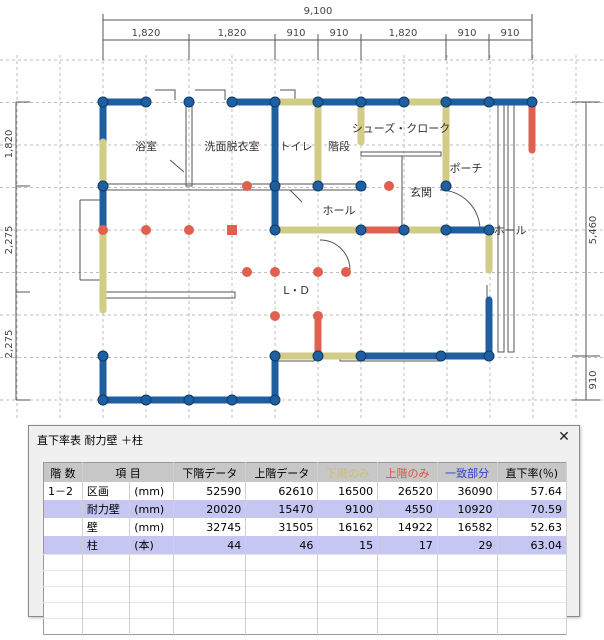  What do you see at coordinates (348, 545) in the screenshot?
I see `cell-lower-only: 15` at bounding box center [348, 545].